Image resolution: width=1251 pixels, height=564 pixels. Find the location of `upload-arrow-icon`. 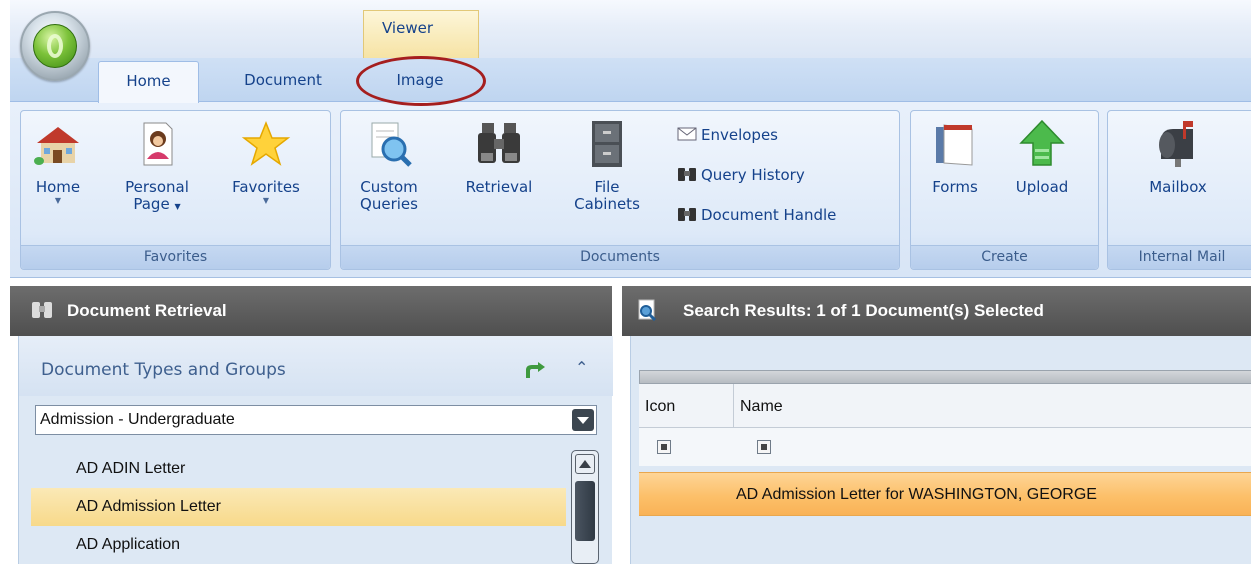

upload-arrow-icon is located at coordinates (1042, 144).